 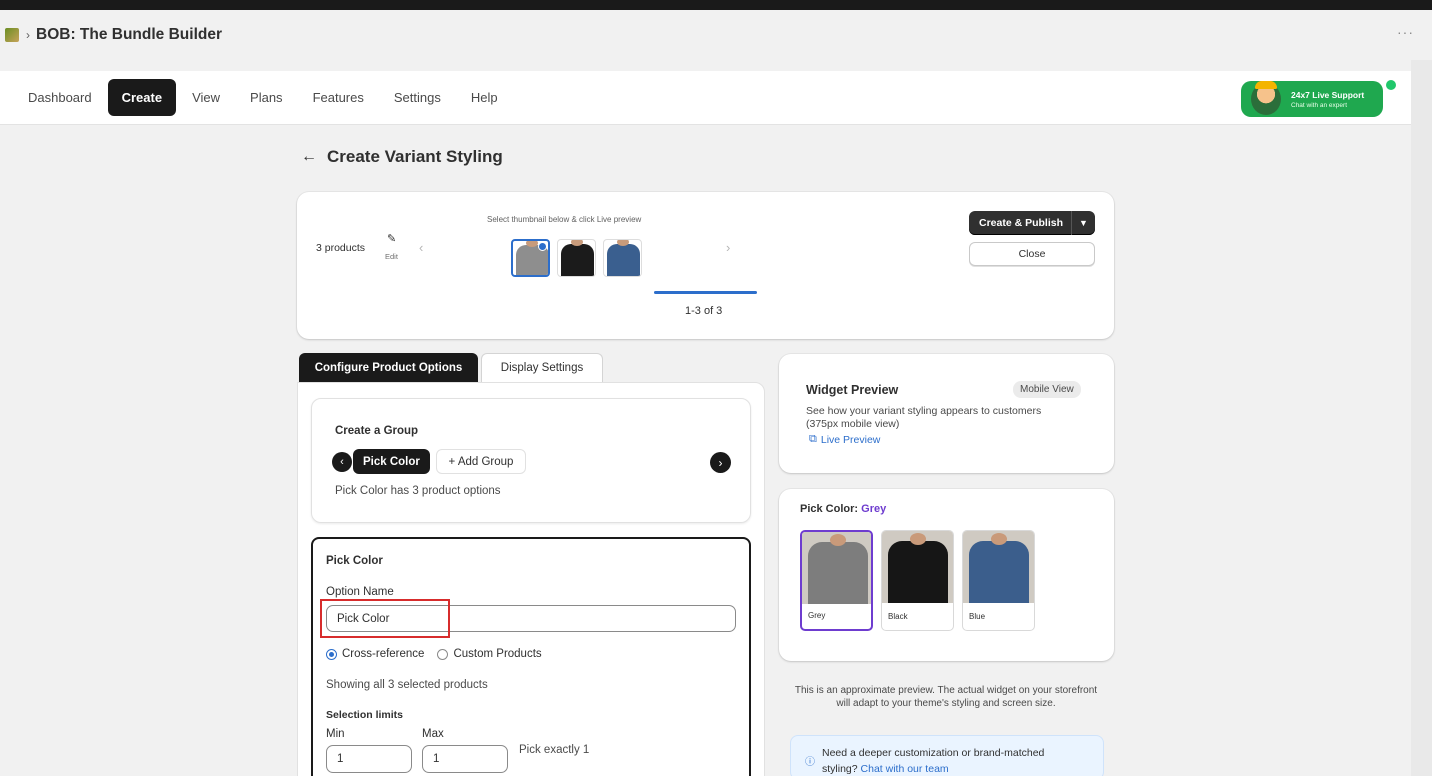 What do you see at coordinates (418, 491) in the screenshot?
I see `group-summary: Pick Color has 3 product options` at bounding box center [418, 491].